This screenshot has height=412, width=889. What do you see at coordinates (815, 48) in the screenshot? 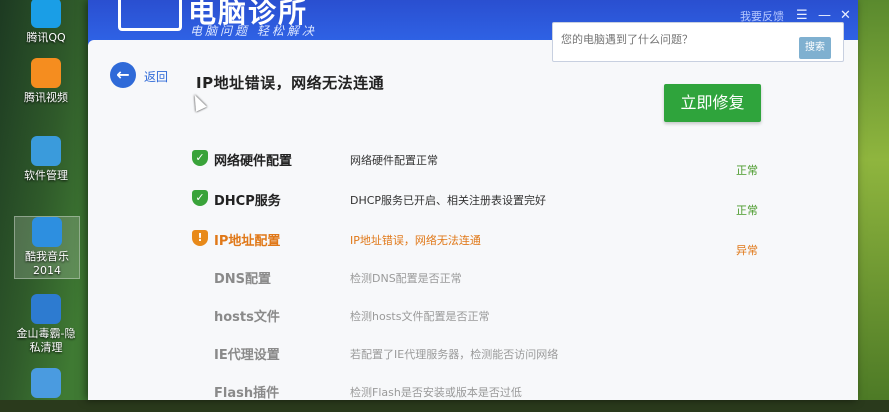
I see `search-button: 搜索` at bounding box center [815, 48].